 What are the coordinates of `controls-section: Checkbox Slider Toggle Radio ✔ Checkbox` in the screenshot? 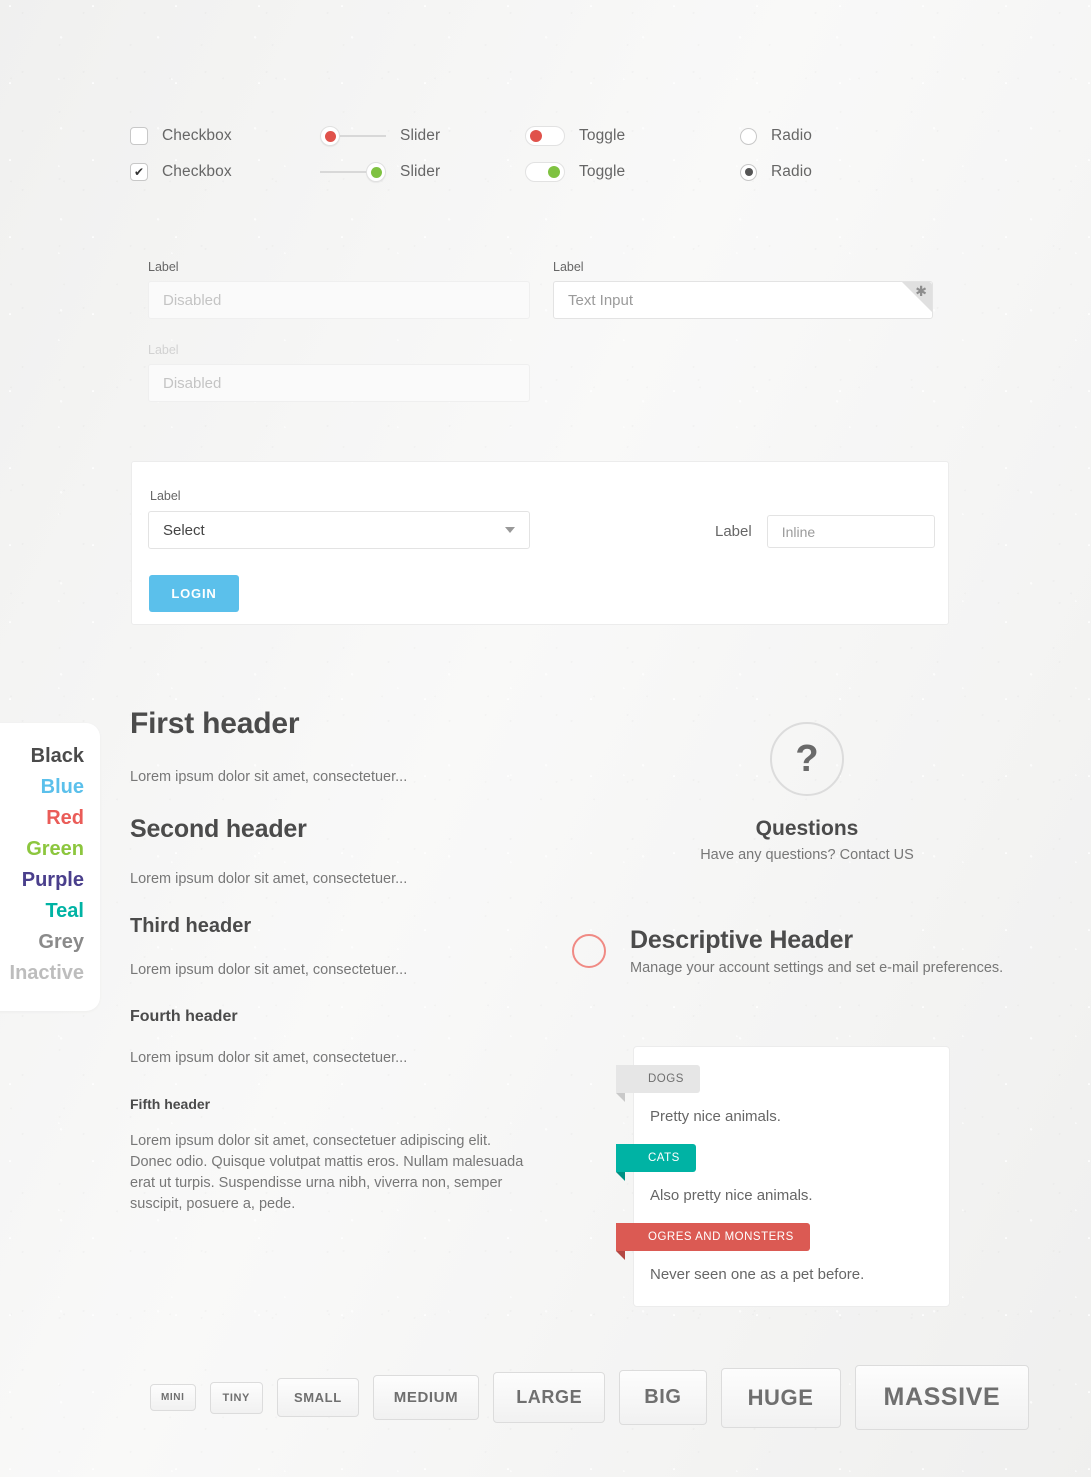 It's located at (545, 154).